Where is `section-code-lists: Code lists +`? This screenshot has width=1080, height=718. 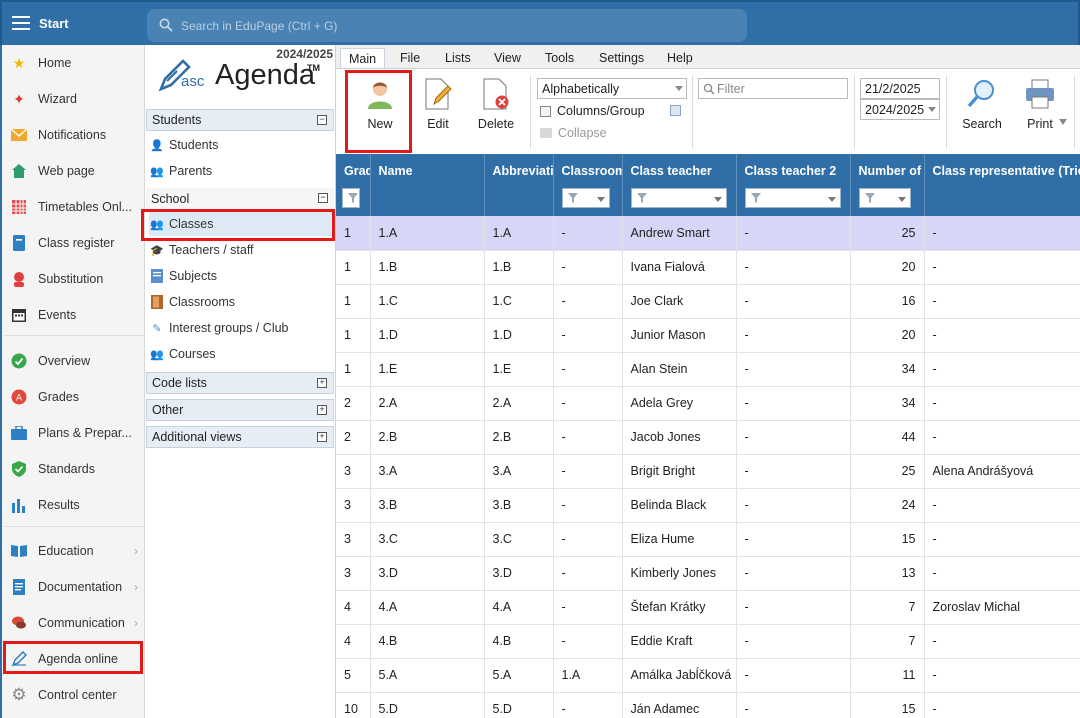 section-code-lists: Code lists + is located at coordinates (240, 383).